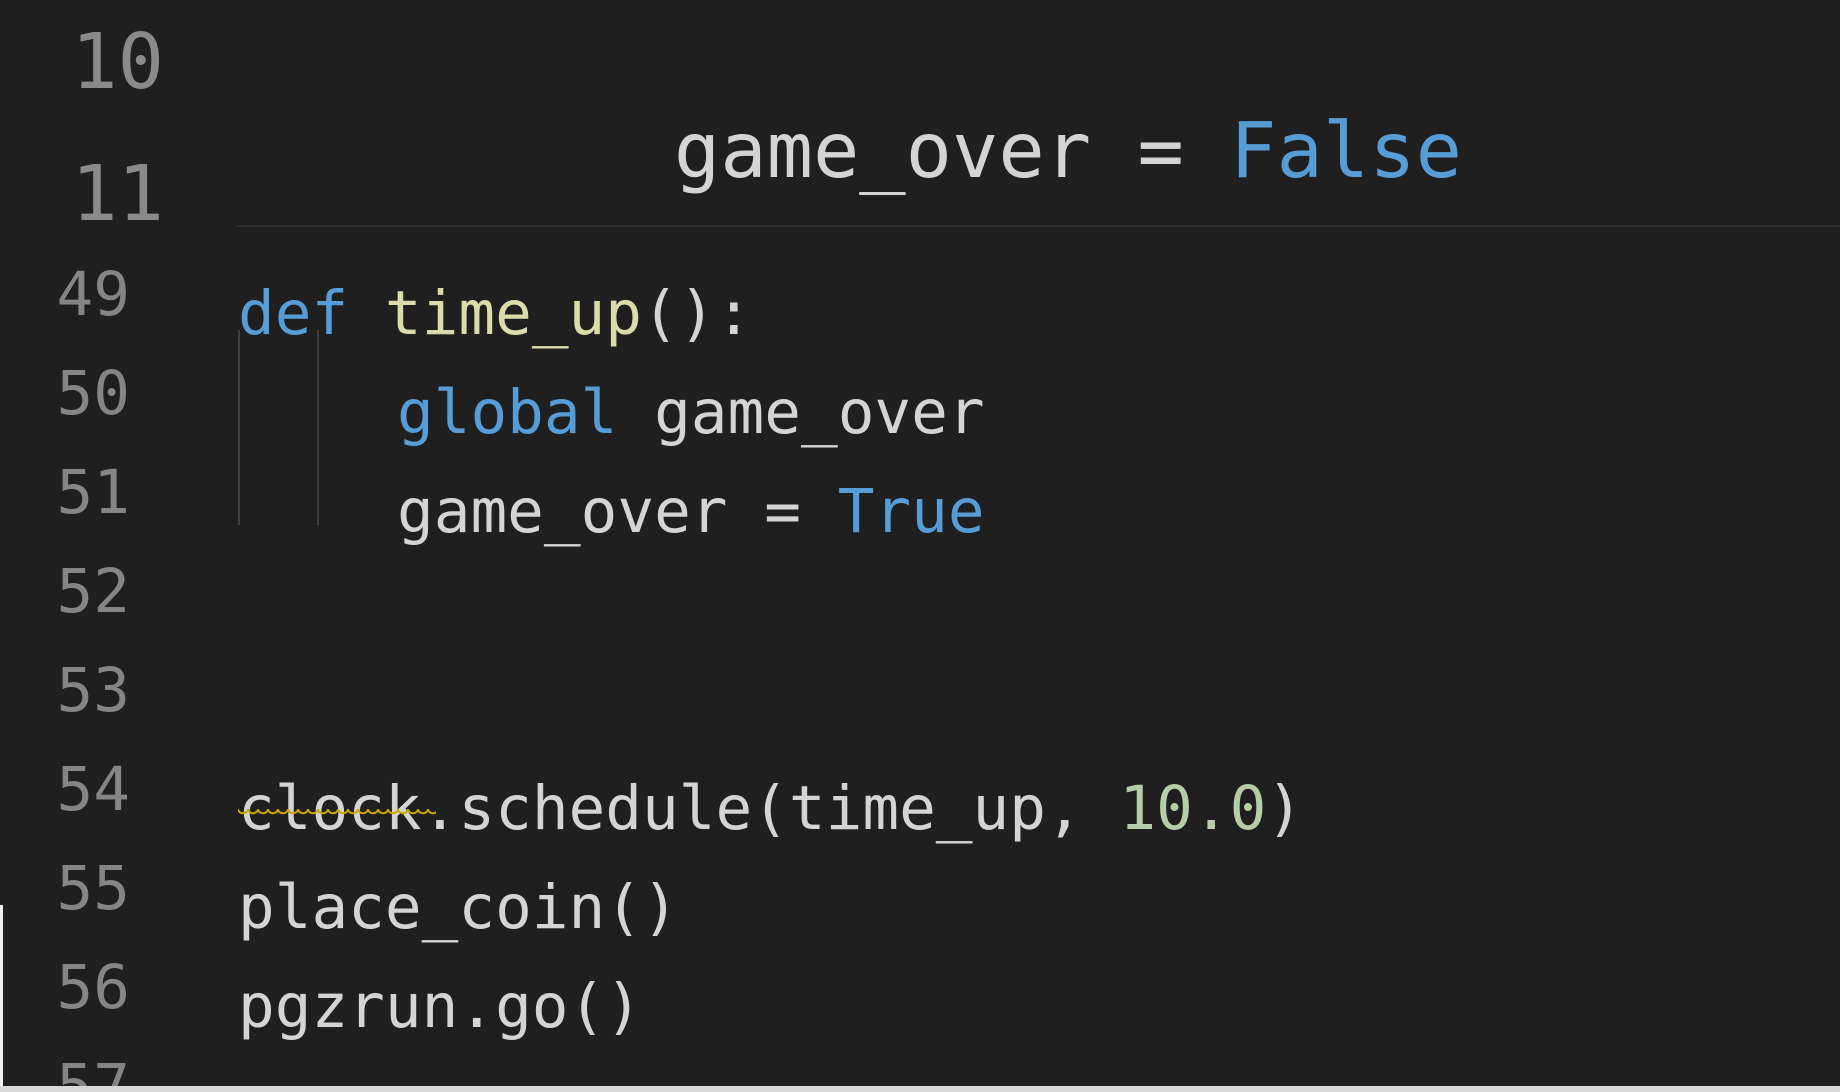 Image resolution: width=1840 pixels, height=1092 pixels. What do you see at coordinates (920, 294) in the screenshot?
I see `code-line: 49 def time_up():` at bounding box center [920, 294].